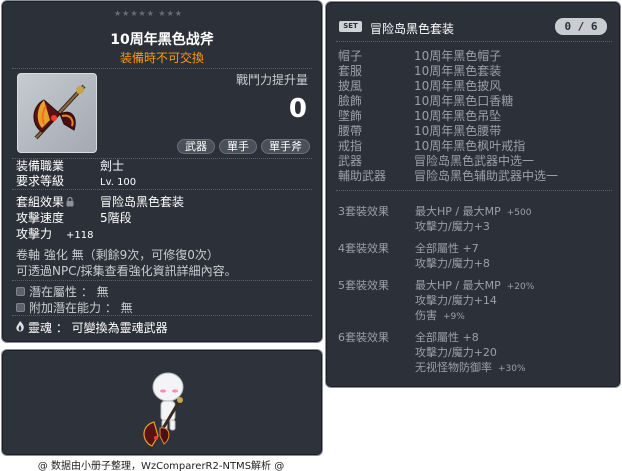 The width and height of the screenshot is (622, 471). I want to click on item-name: 10周年黑色战斧, so click(162, 40).